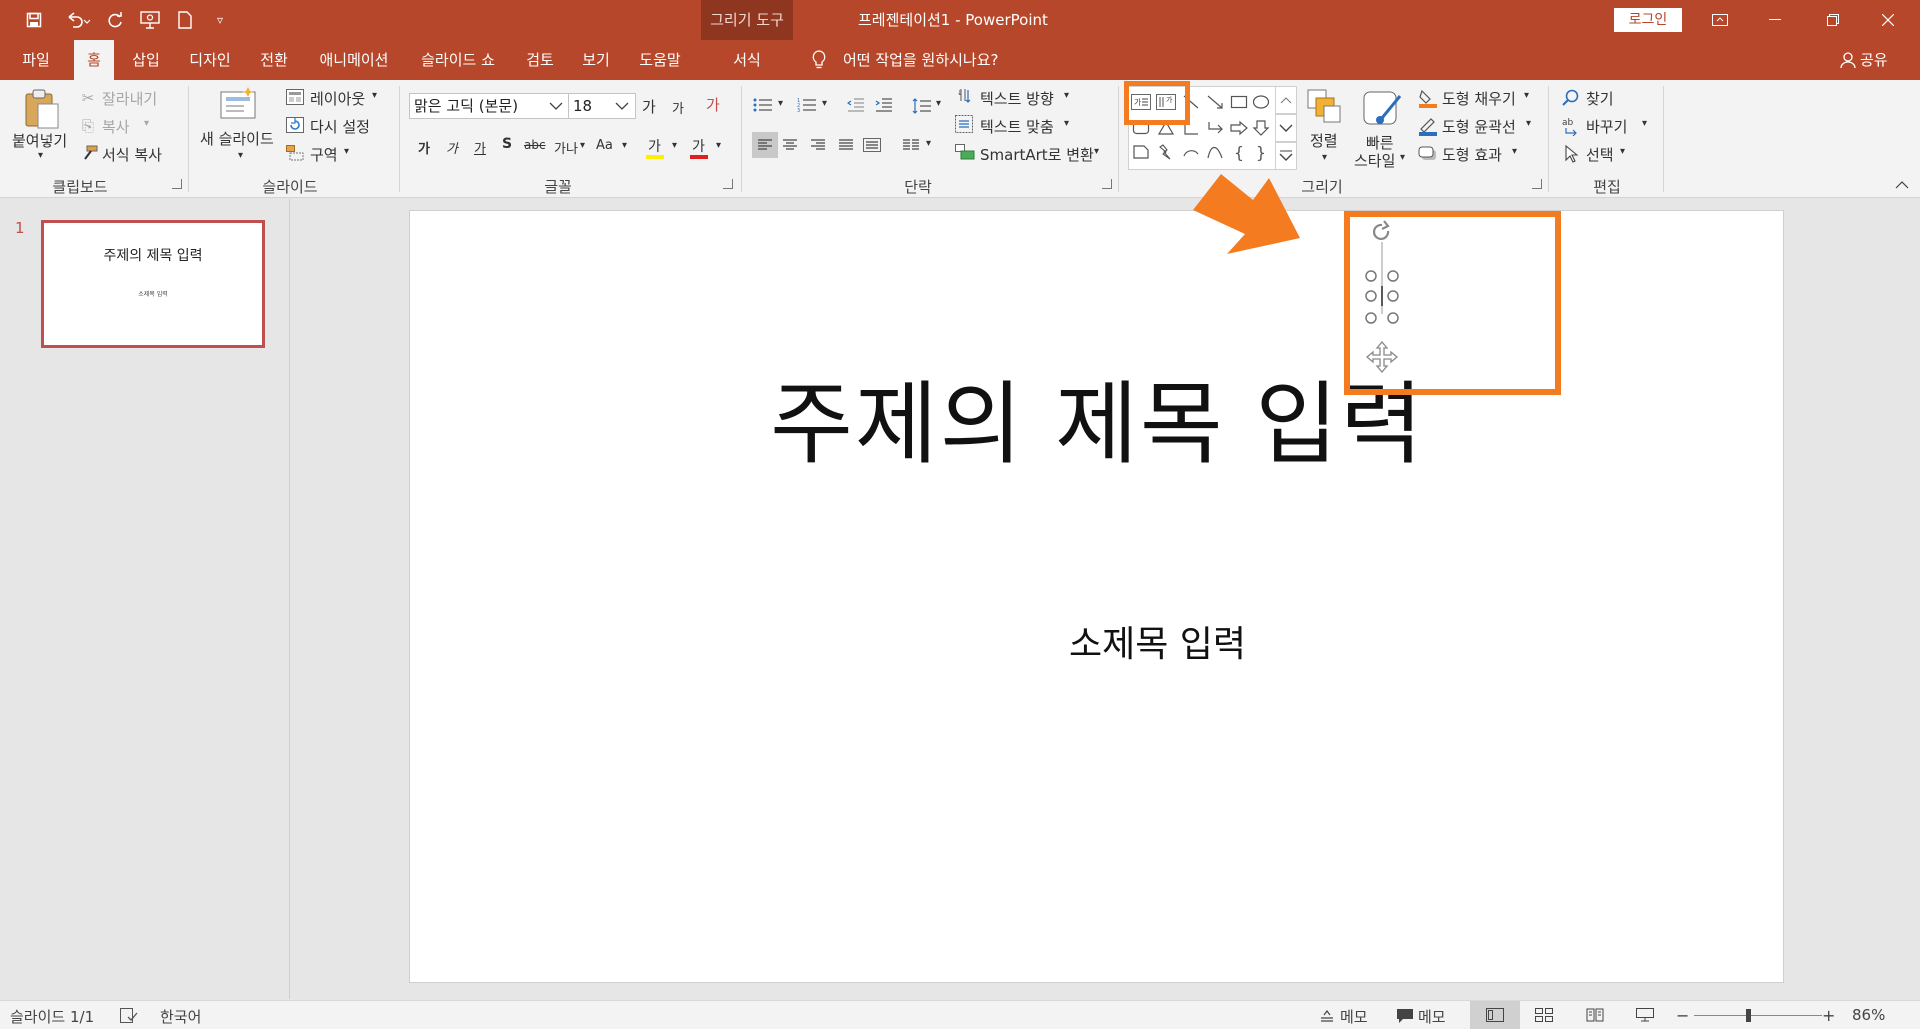 The height and width of the screenshot is (1029, 1920). What do you see at coordinates (1017, 98) in the screenshot?
I see `text-direction-button: 텍스트 방향` at bounding box center [1017, 98].